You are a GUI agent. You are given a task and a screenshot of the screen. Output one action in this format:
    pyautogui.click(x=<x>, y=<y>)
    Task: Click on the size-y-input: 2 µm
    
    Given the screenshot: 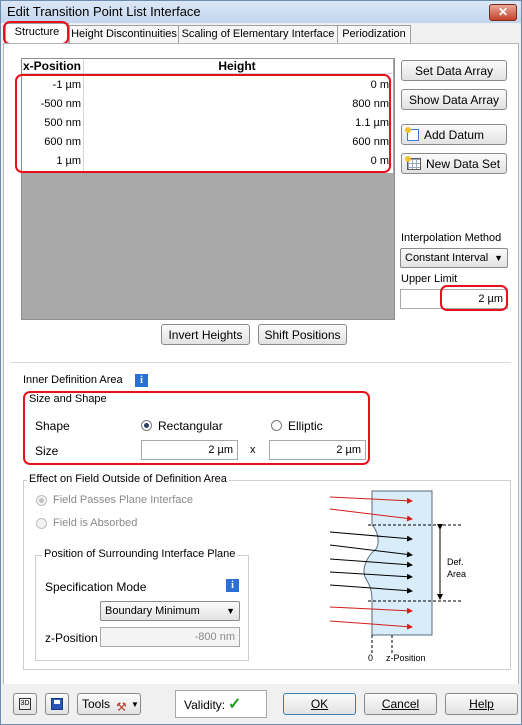 What is the action you would take?
    pyautogui.click(x=317, y=450)
    